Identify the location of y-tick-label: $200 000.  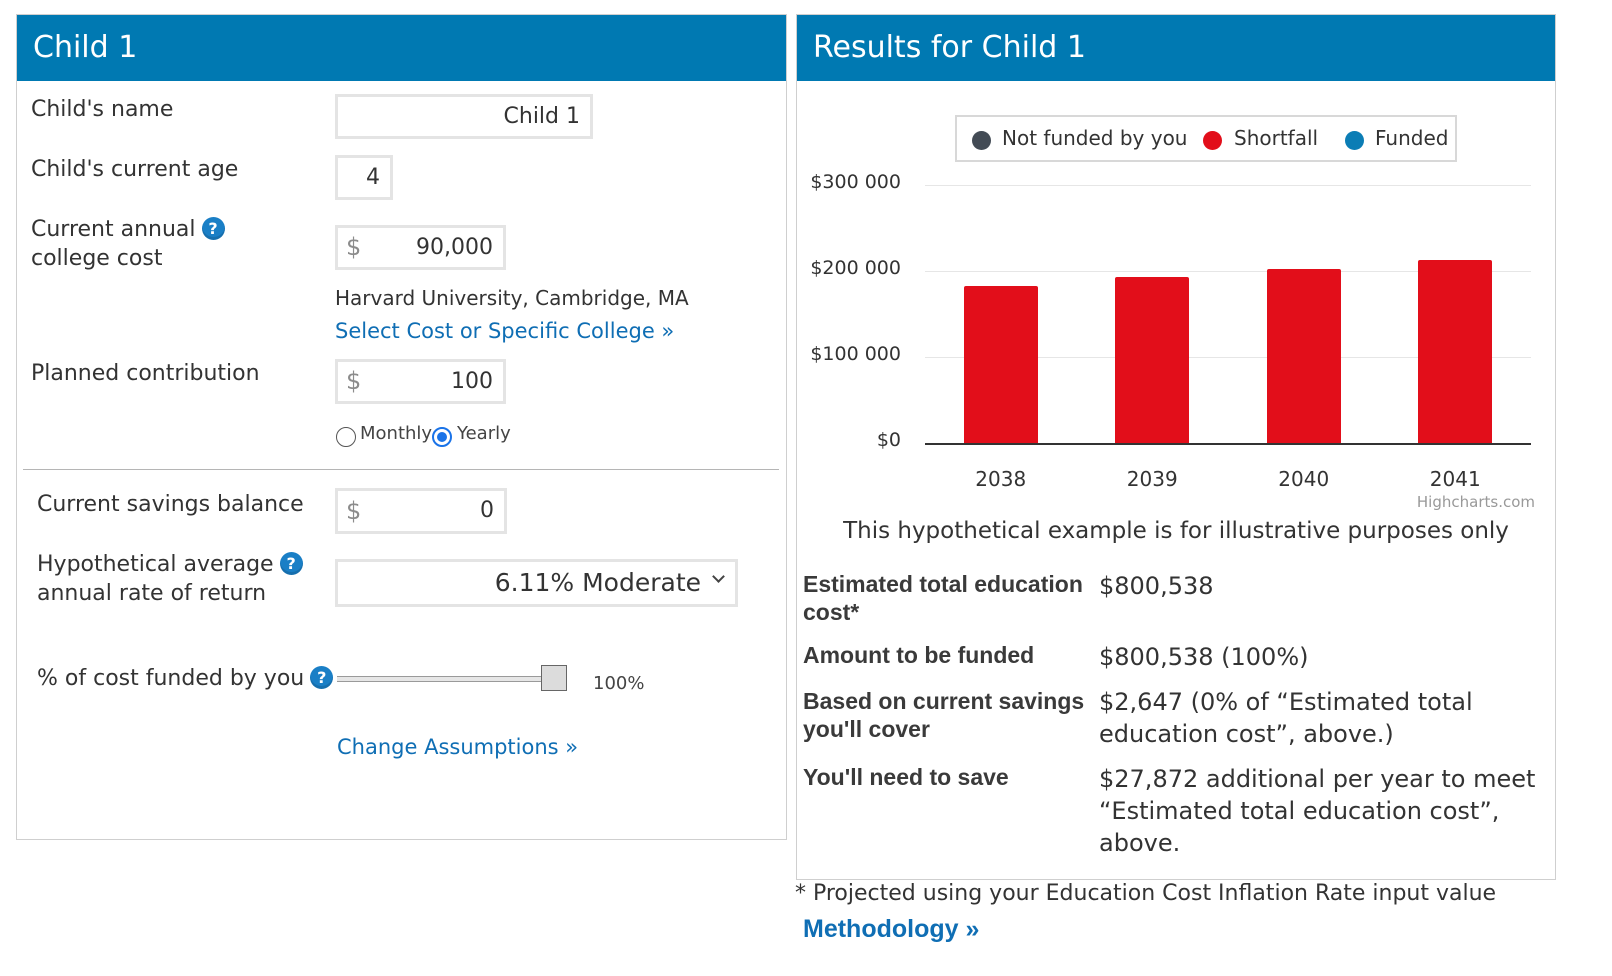
(855, 268).